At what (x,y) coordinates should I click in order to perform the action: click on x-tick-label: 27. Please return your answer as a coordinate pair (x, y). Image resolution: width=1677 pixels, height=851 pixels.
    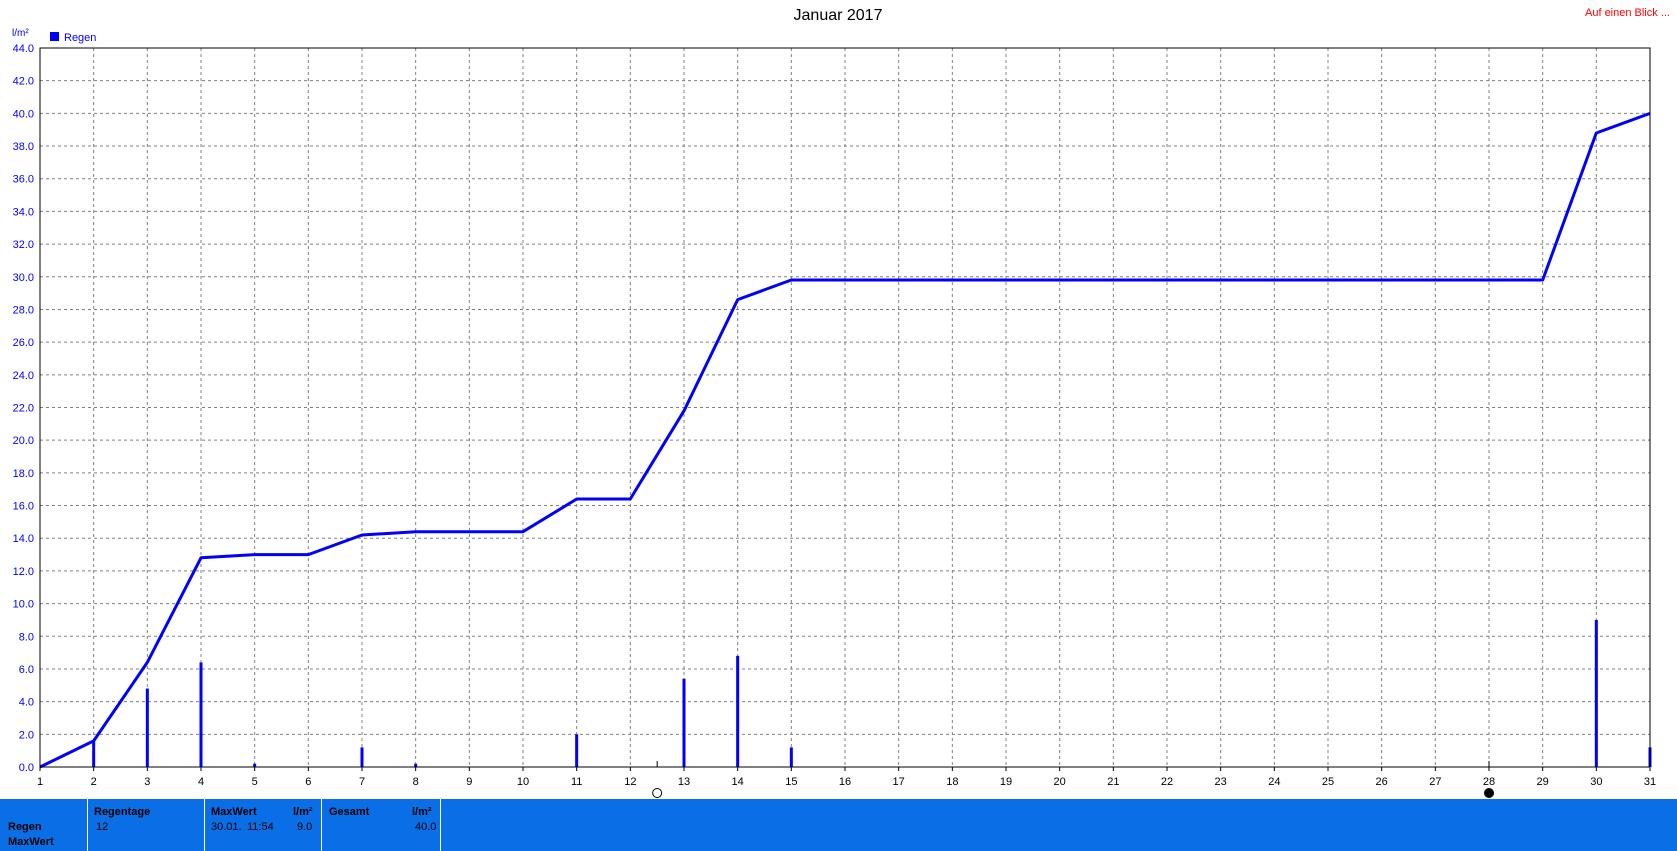
    Looking at the image, I should click on (1435, 782).